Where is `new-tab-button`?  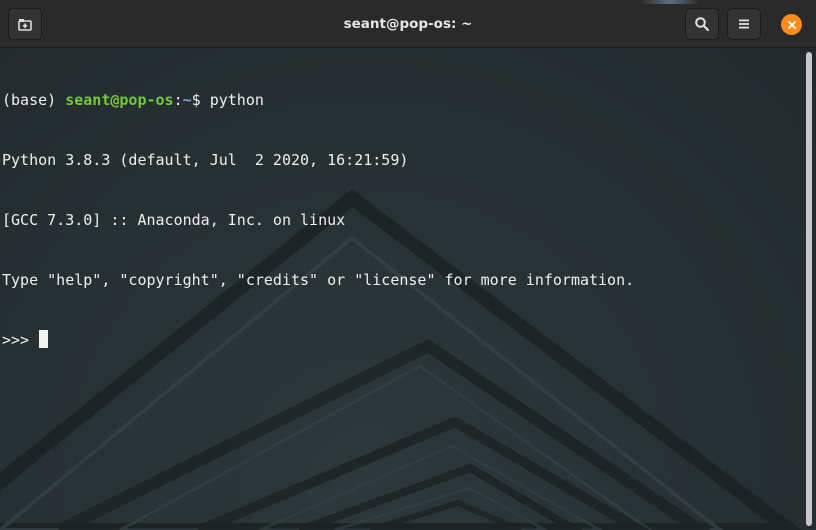 new-tab-button is located at coordinates (25, 24).